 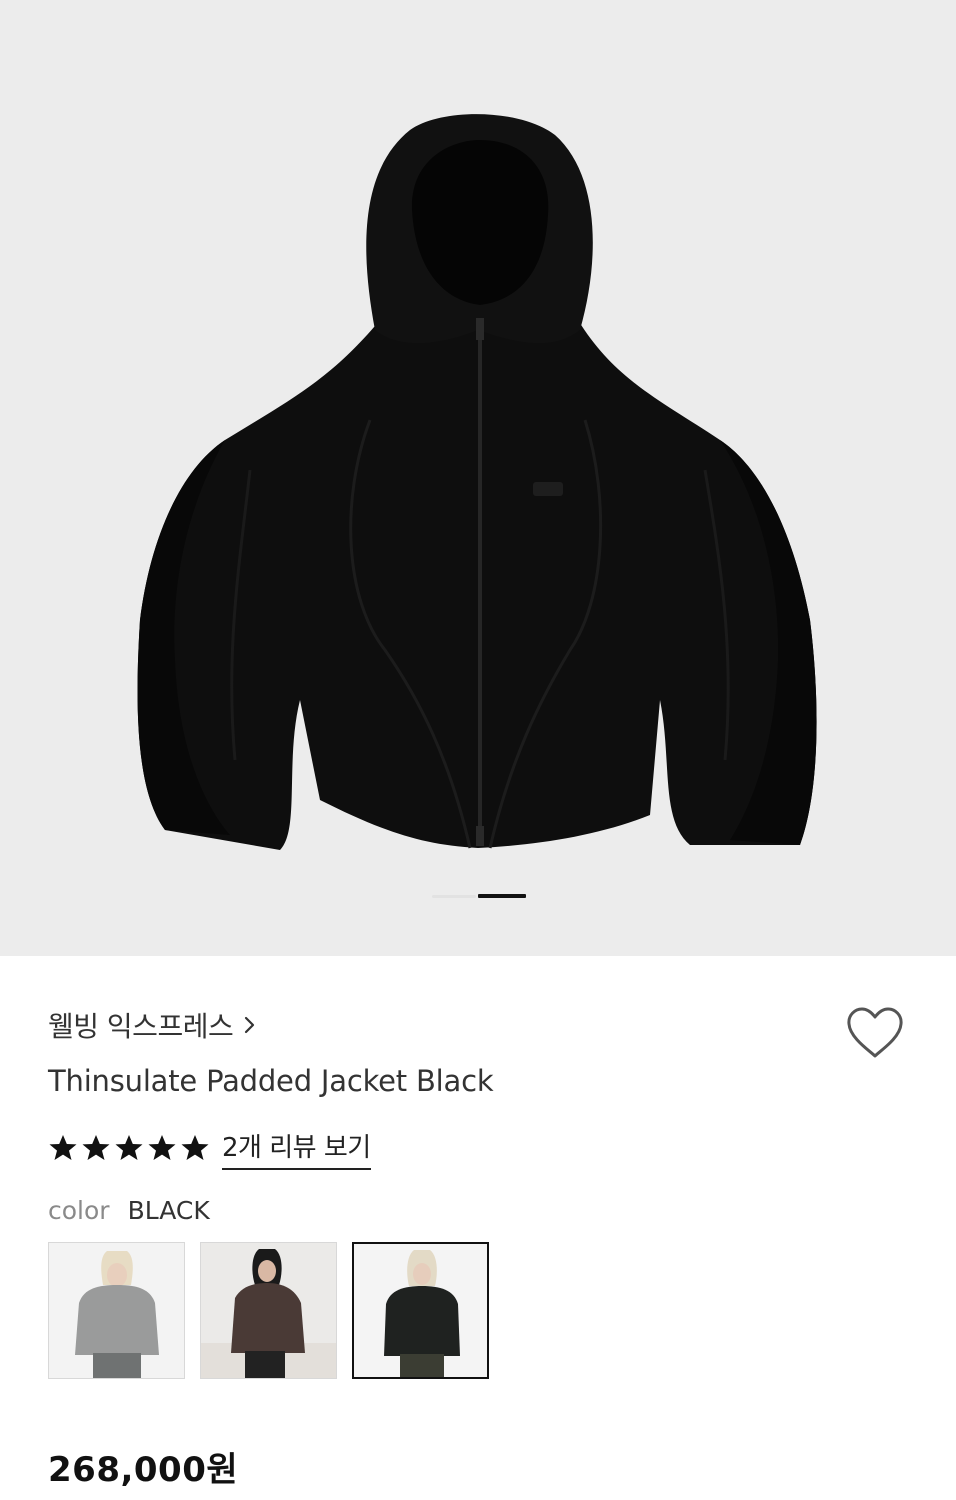 I want to click on swatch-image-grey, so click(x=116, y=1310).